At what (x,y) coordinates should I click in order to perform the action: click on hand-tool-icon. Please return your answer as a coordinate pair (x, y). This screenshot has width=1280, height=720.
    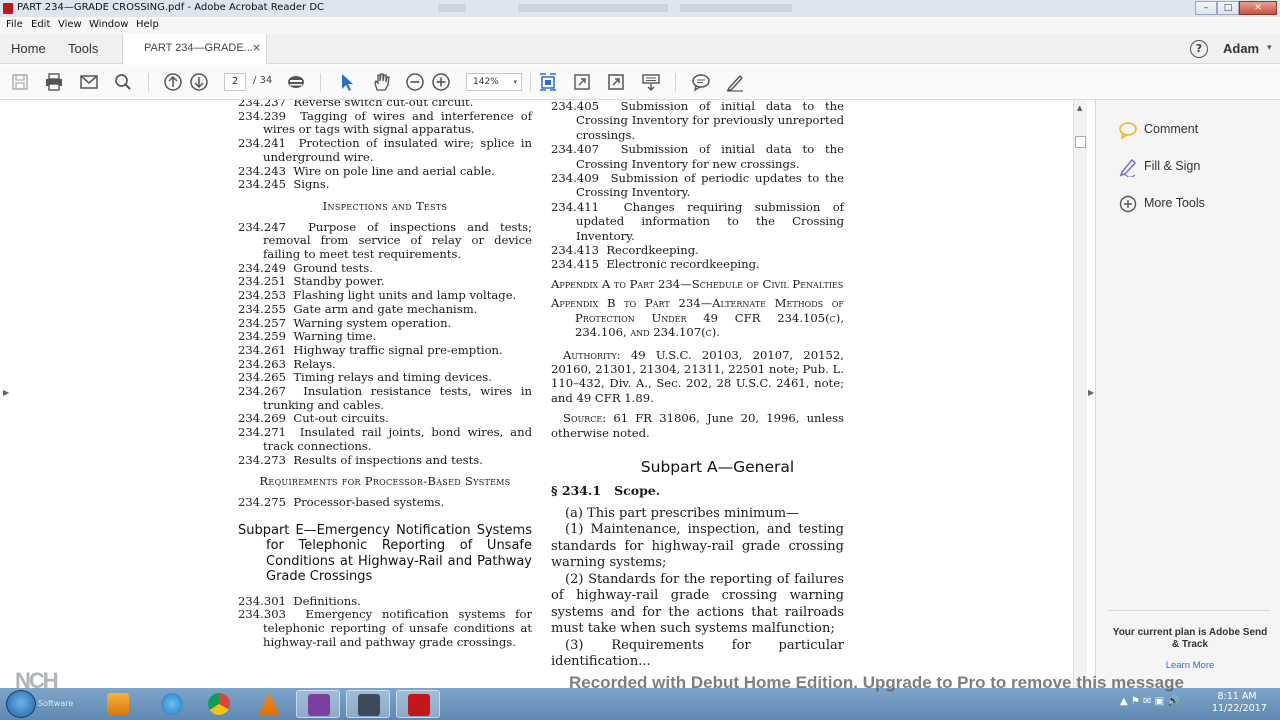
    Looking at the image, I should click on (381, 82).